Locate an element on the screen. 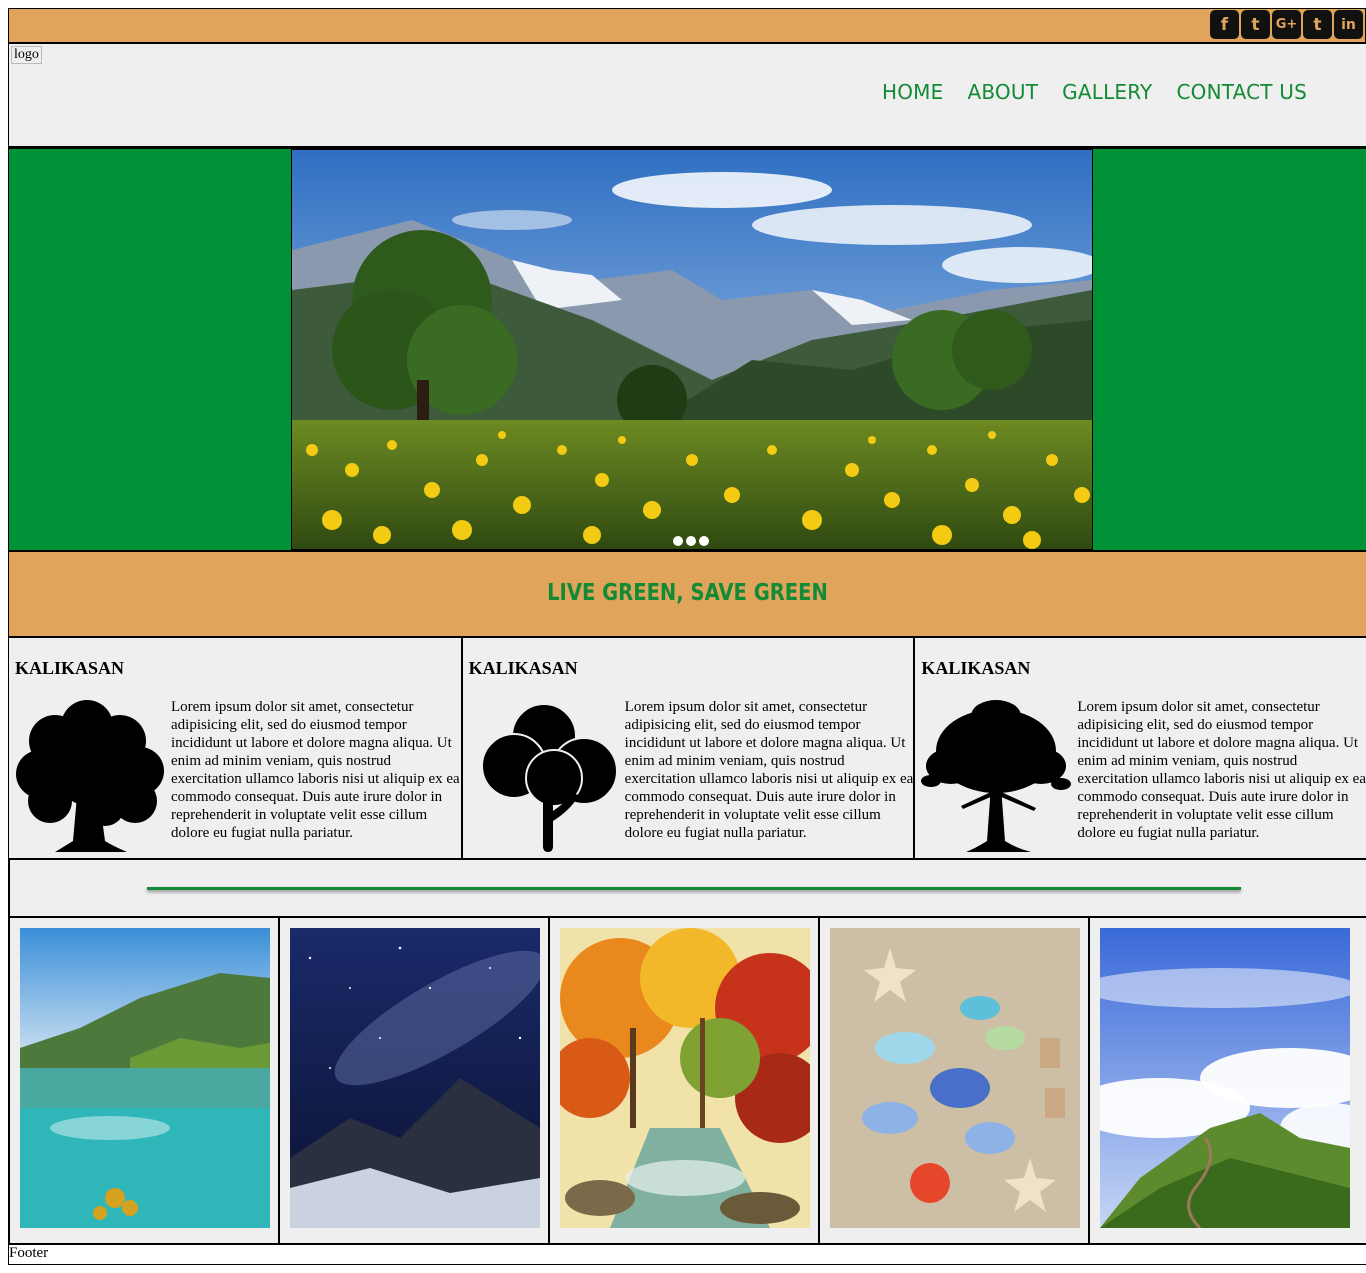 This screenshot has width=1366, height=1273. google-plus-icon: G+ is located at coordinates (1286, 24).